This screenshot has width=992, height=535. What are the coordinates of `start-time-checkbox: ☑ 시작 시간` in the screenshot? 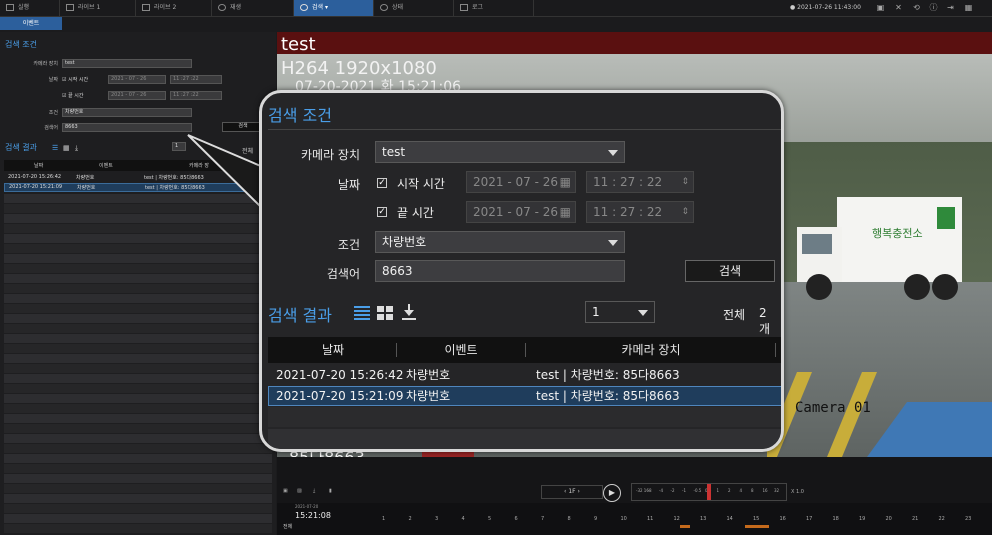 It's located at (75, 79).